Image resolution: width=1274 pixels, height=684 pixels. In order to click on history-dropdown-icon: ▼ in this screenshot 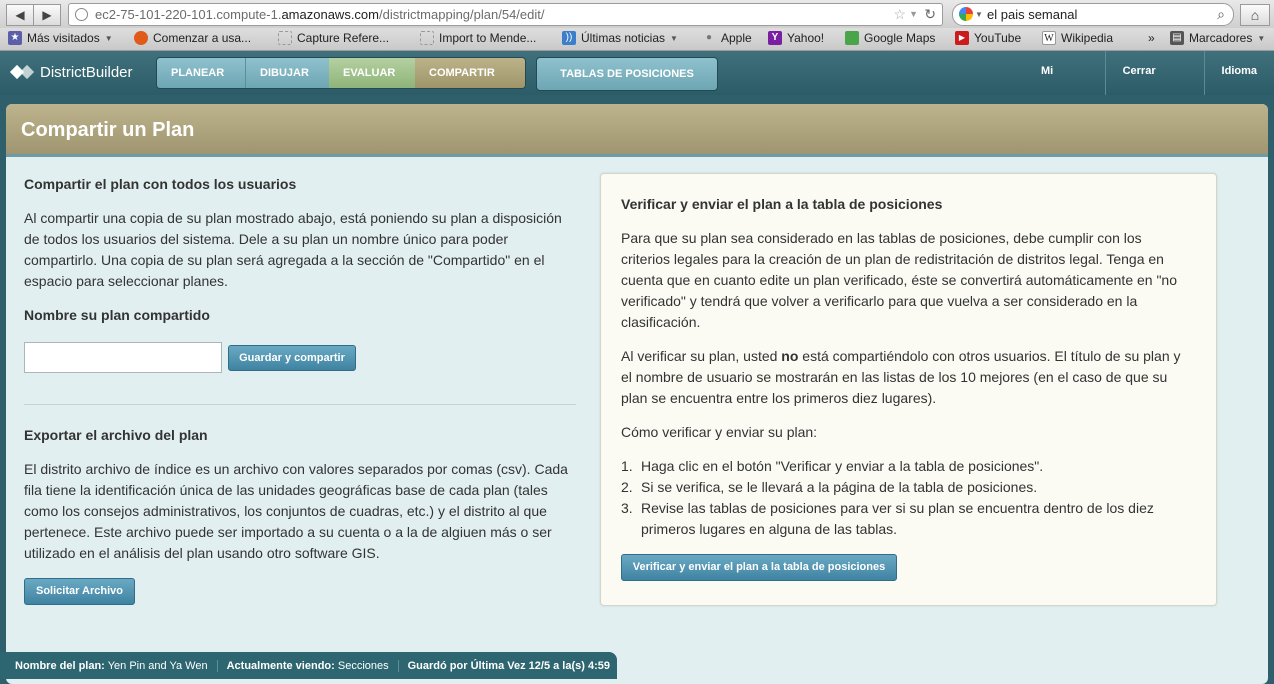, I will do `click(913, 14)`.